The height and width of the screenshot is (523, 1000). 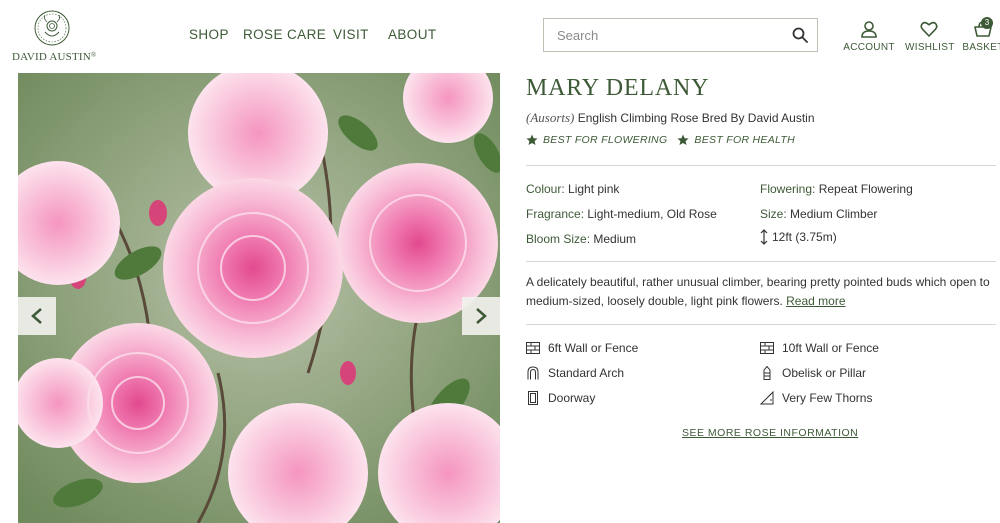 I want to click on use-doorway: Doorway, so click(x=560, y=398).